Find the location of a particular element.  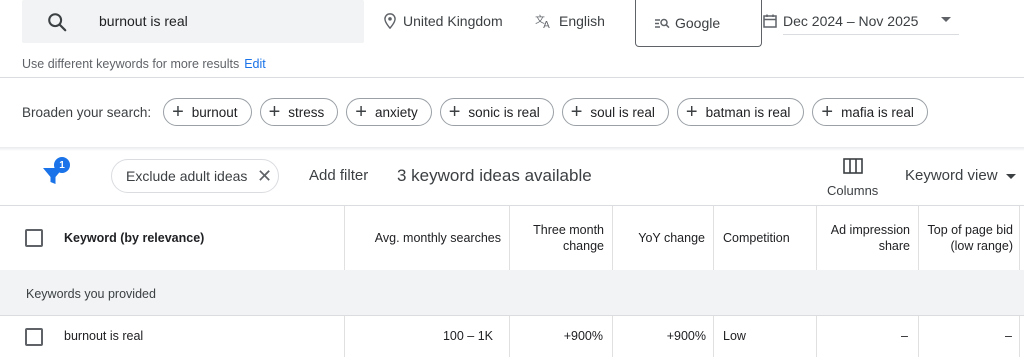

calendar-icon is located at coordinates (770, 21).